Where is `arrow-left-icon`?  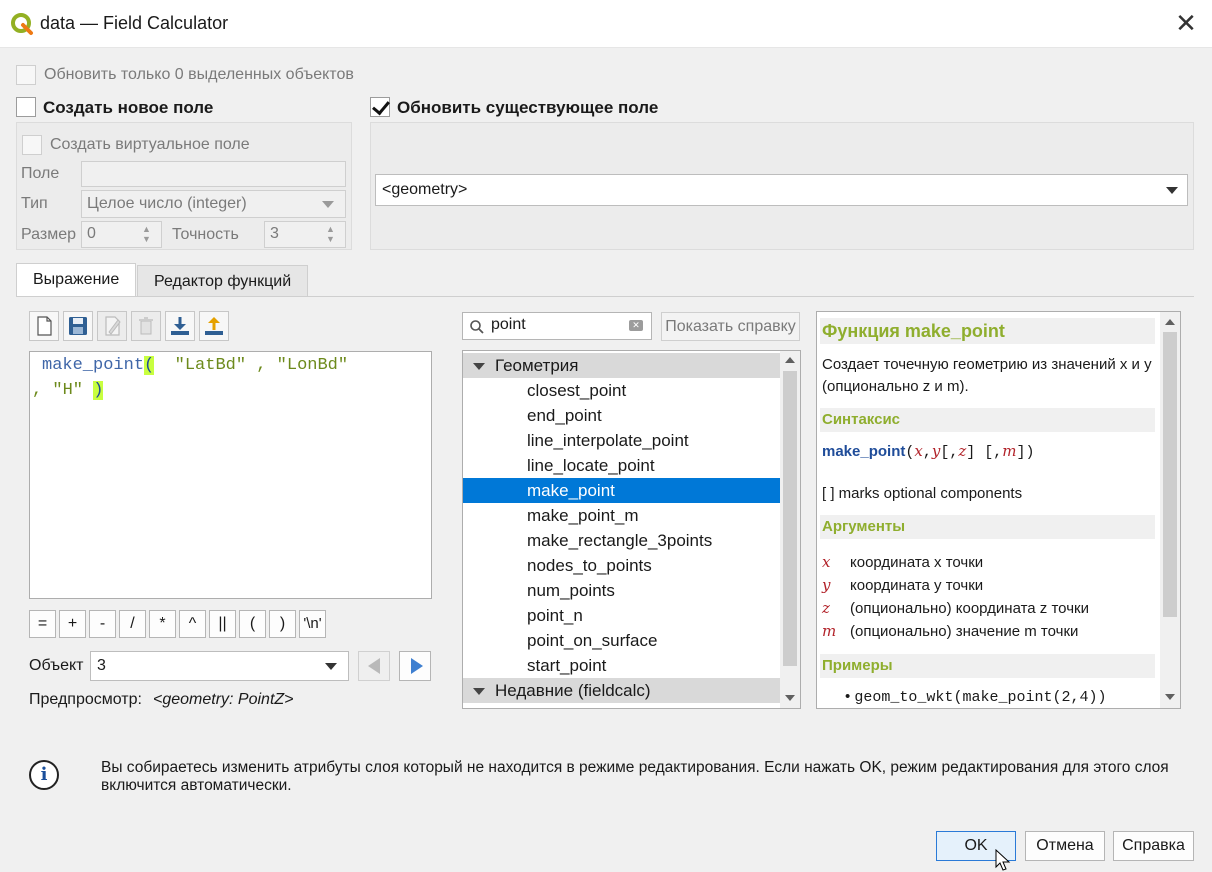
arrow-left-icon is located at coordinates (374, 666).